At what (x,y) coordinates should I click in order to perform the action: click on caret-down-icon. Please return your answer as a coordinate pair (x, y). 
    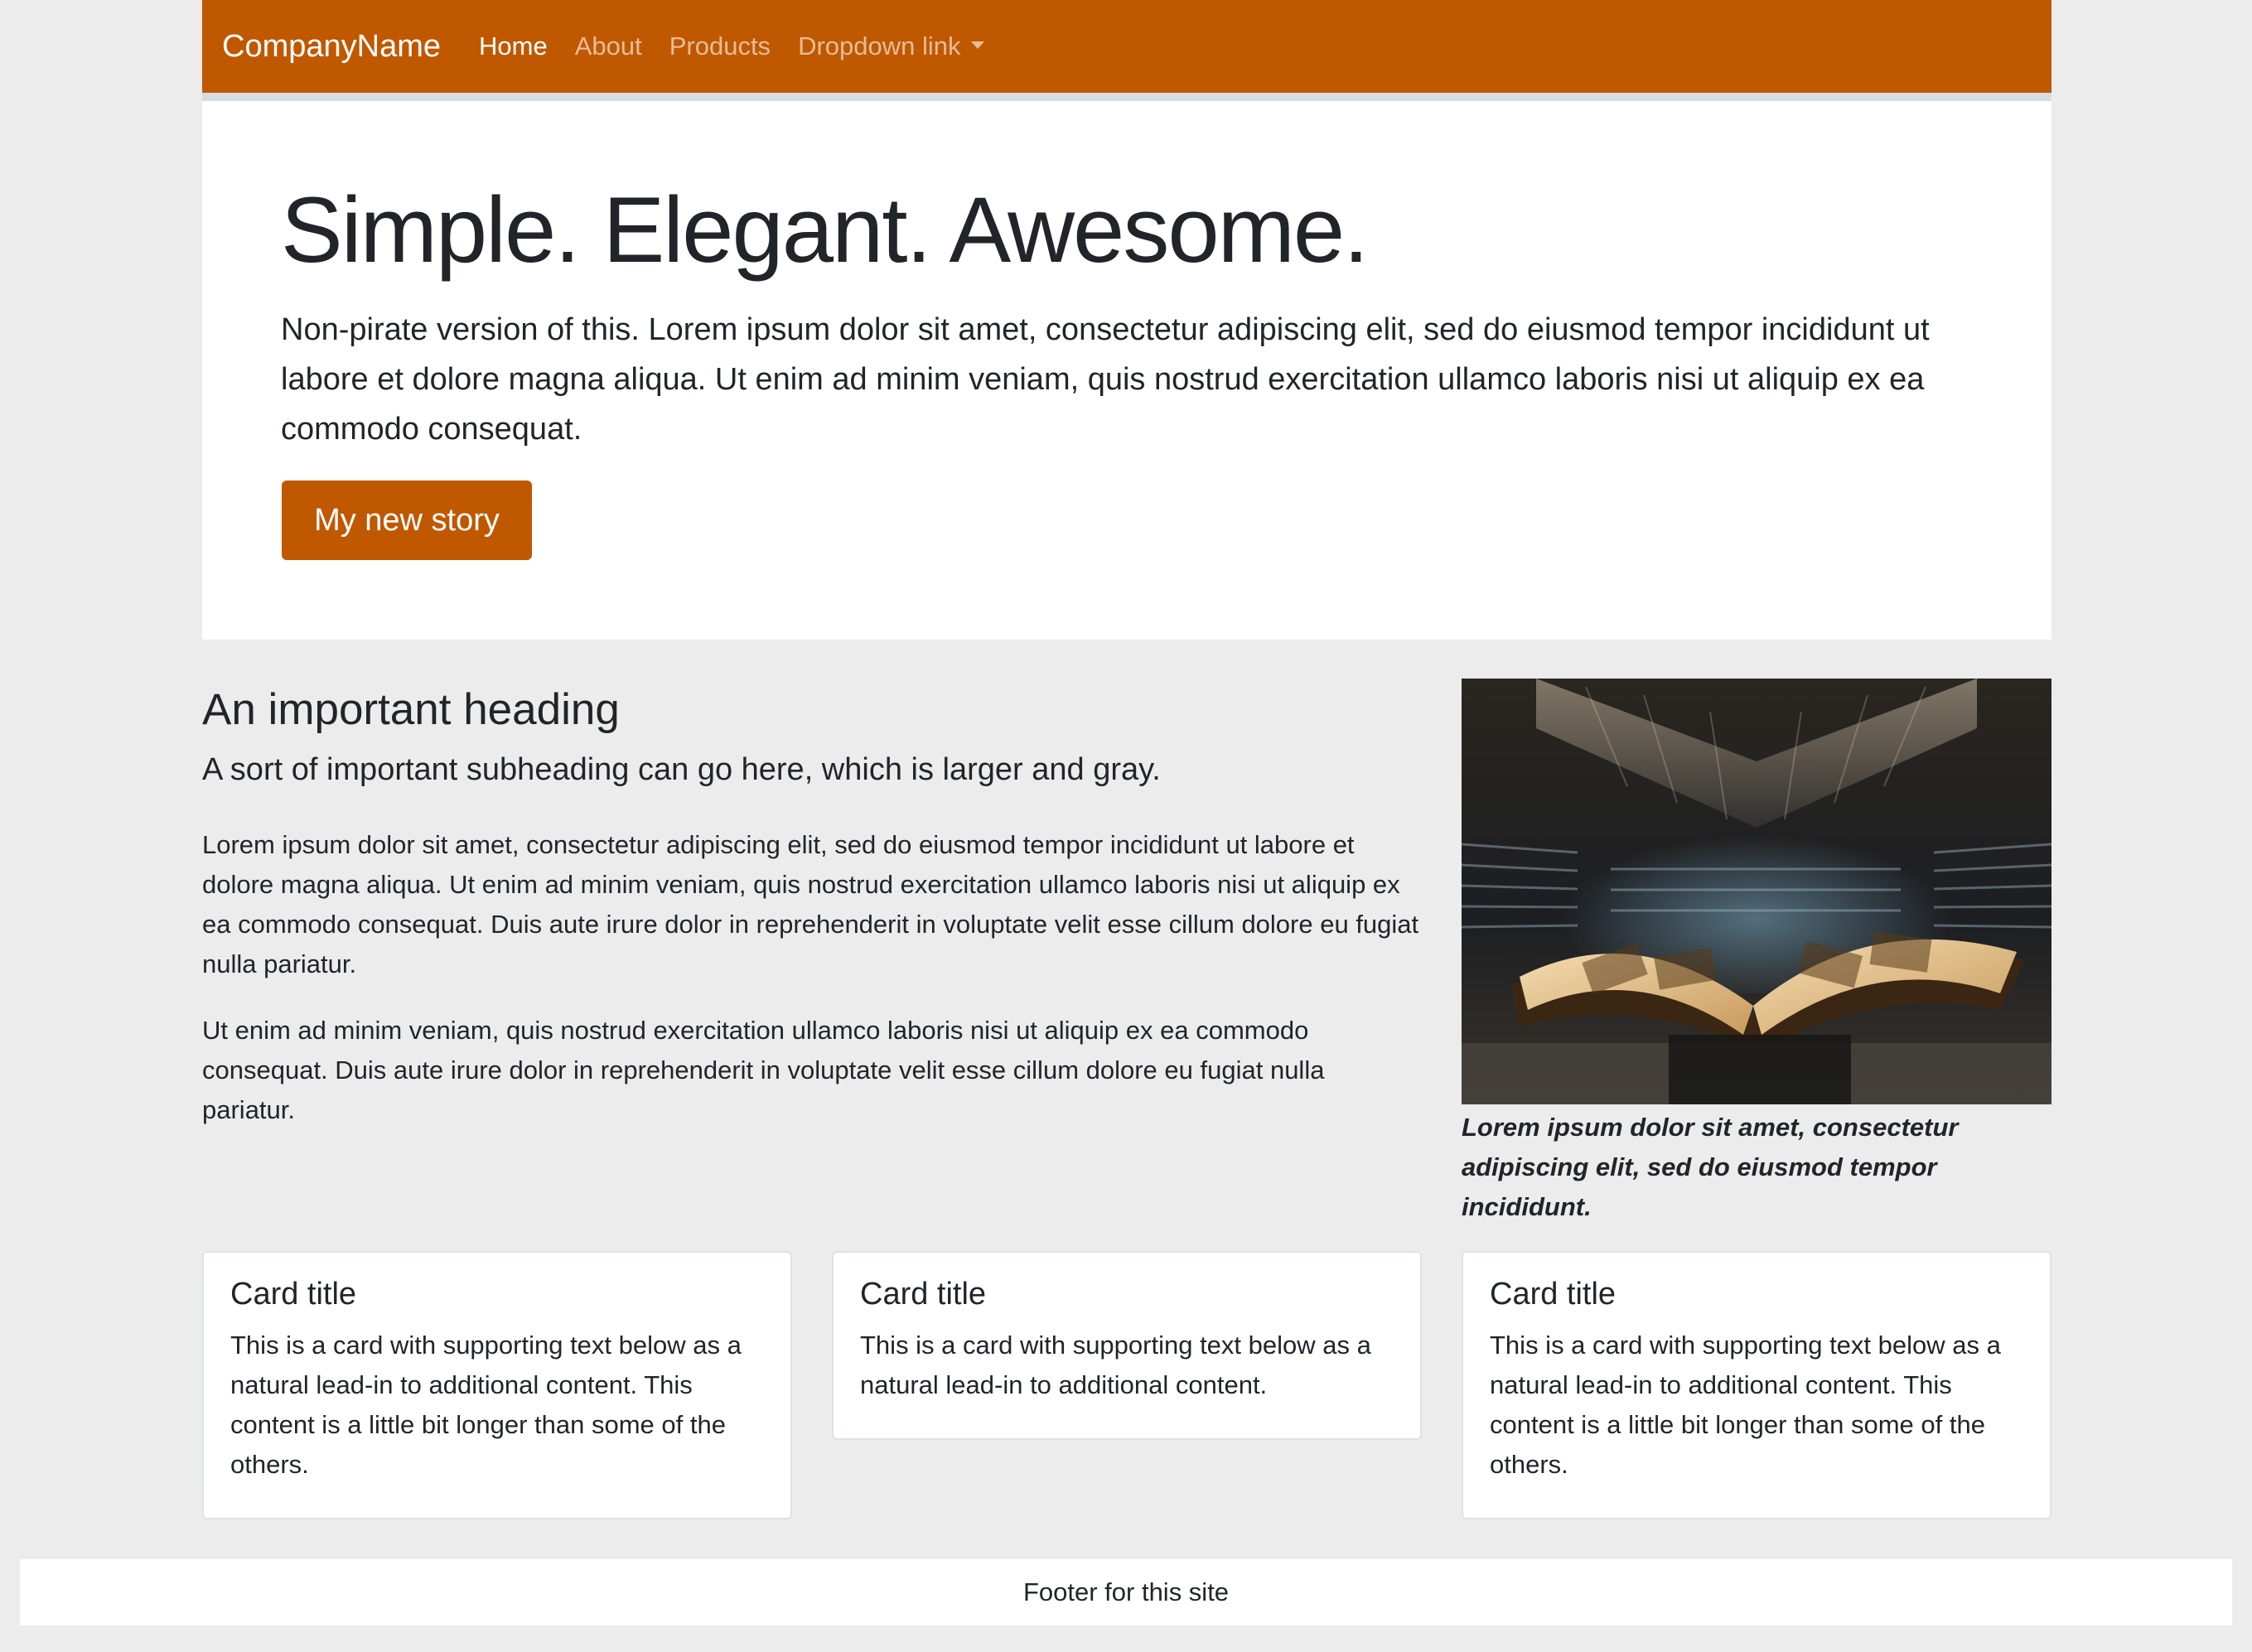
    Looking at the image, I should click on (977, 45).